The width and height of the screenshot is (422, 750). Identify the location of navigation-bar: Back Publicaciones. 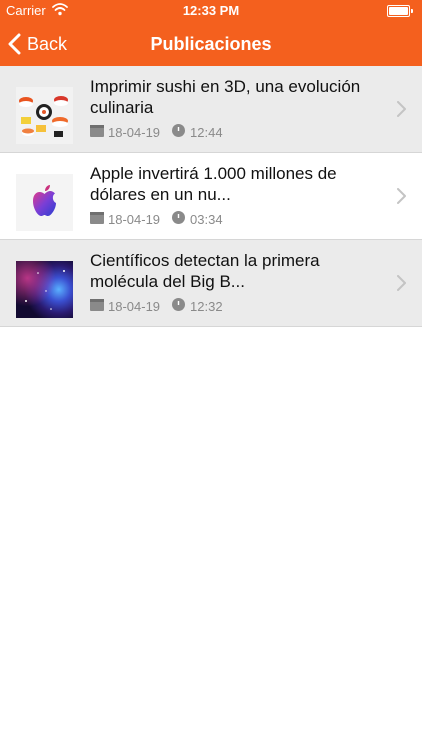
(211, 44).